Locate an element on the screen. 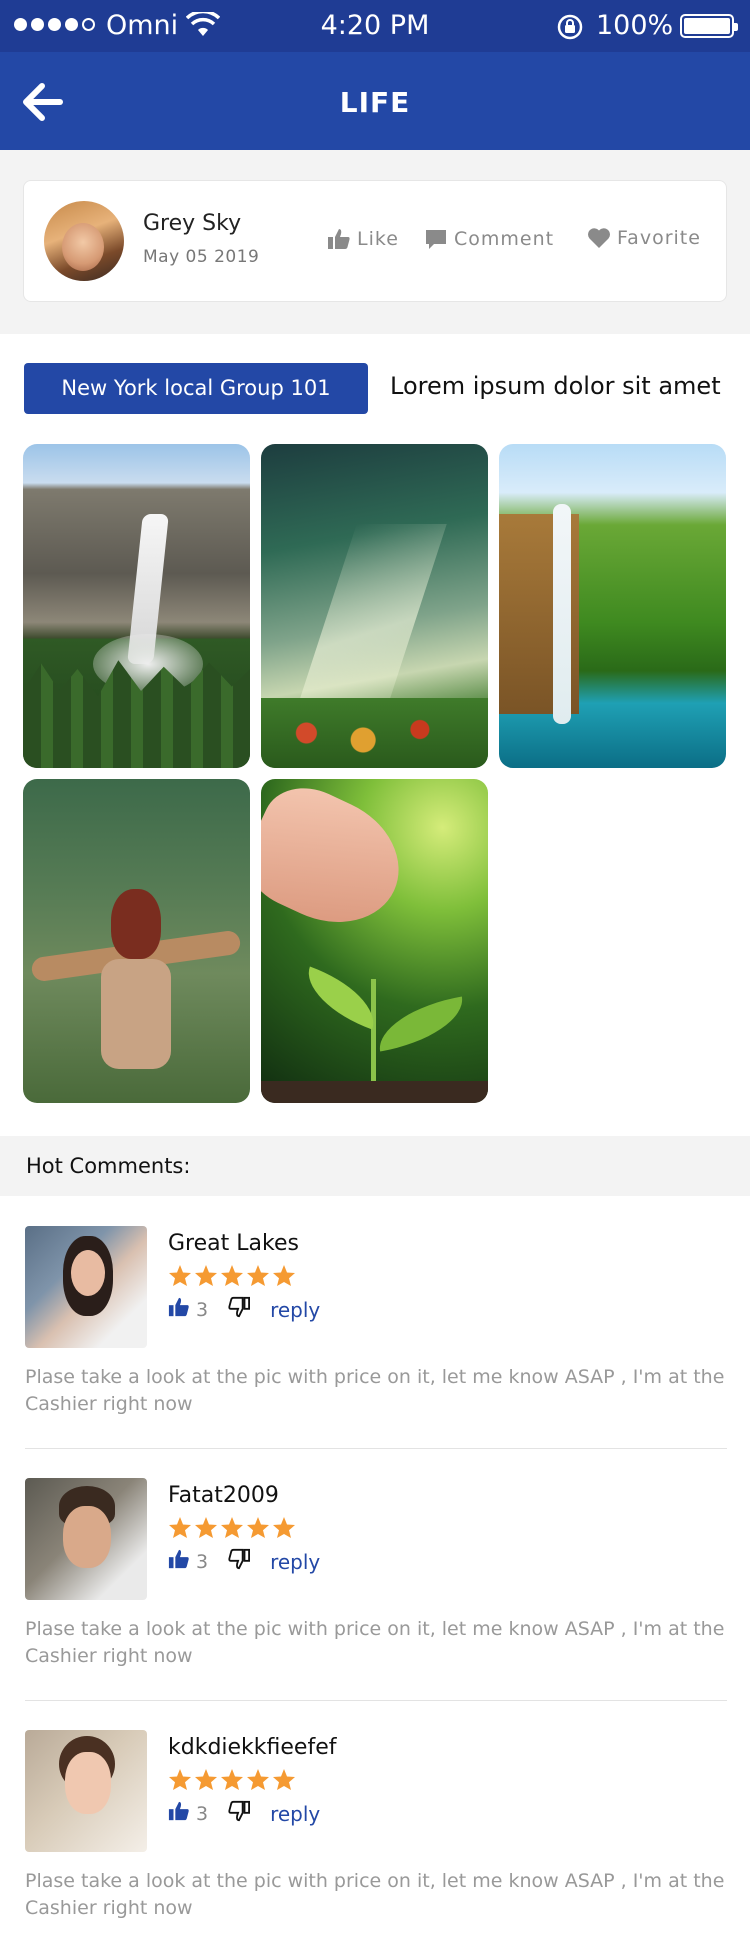  like-label: Like is located at coordinates (378, 239).